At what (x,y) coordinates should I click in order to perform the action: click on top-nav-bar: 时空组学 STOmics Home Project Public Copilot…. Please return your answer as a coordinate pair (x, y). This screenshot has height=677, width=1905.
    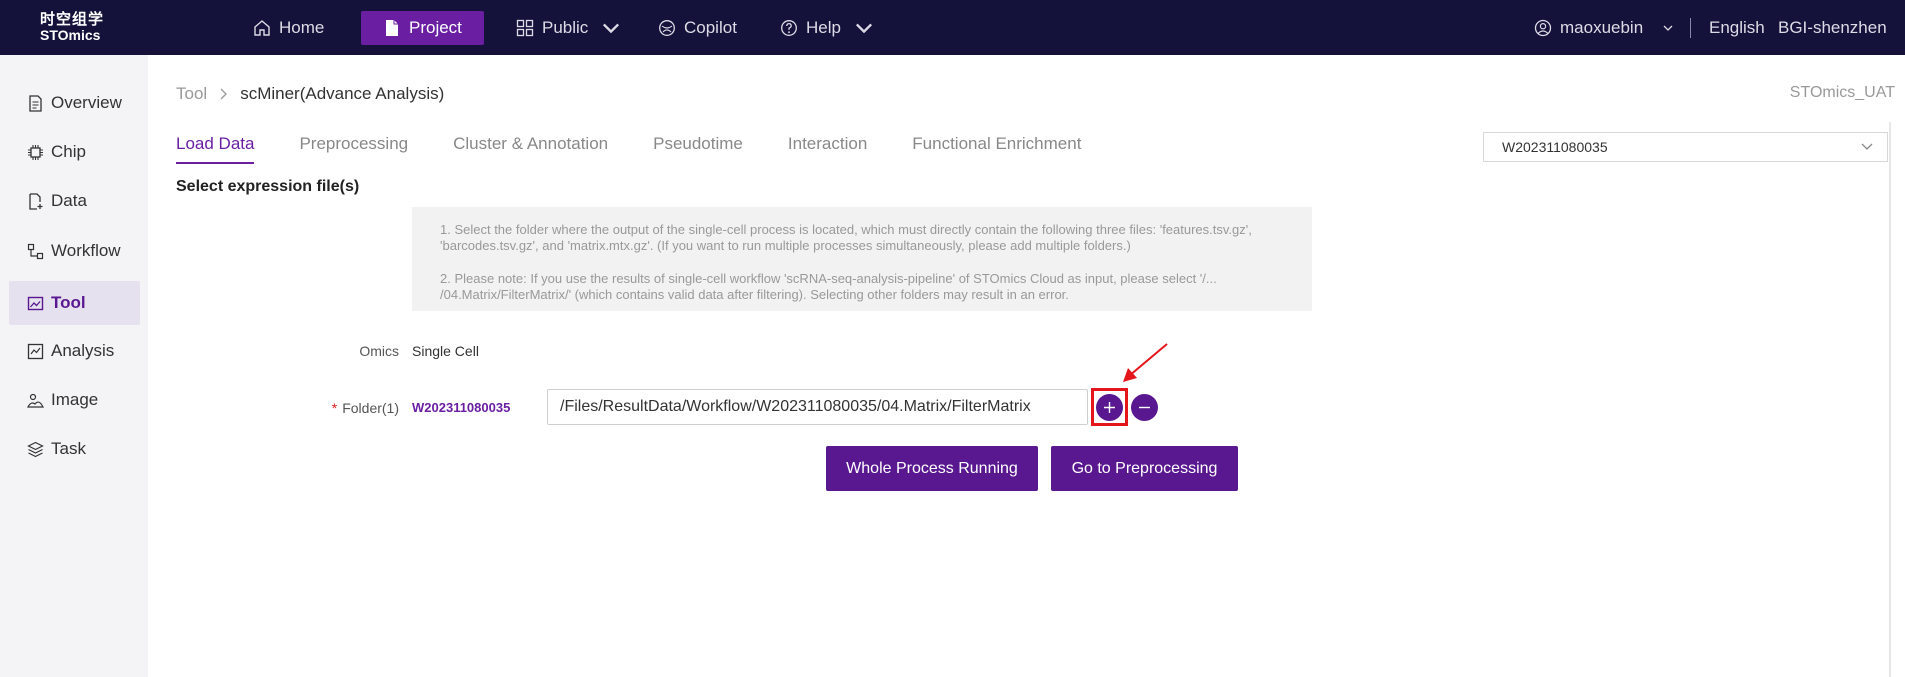
    Looking at the image, I should click on (952, 27).